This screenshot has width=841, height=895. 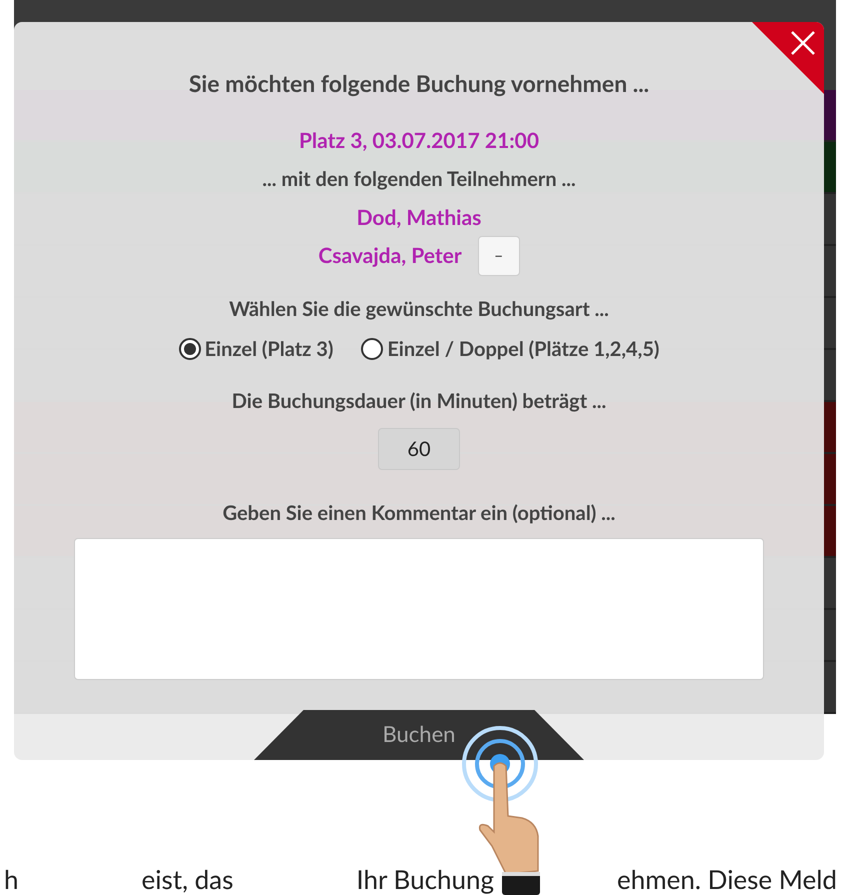 What do you see at coordinates (419, 218) in the screenshot?
I see `participant-name: Dod, Mathias` at bounding box center [419, 218].